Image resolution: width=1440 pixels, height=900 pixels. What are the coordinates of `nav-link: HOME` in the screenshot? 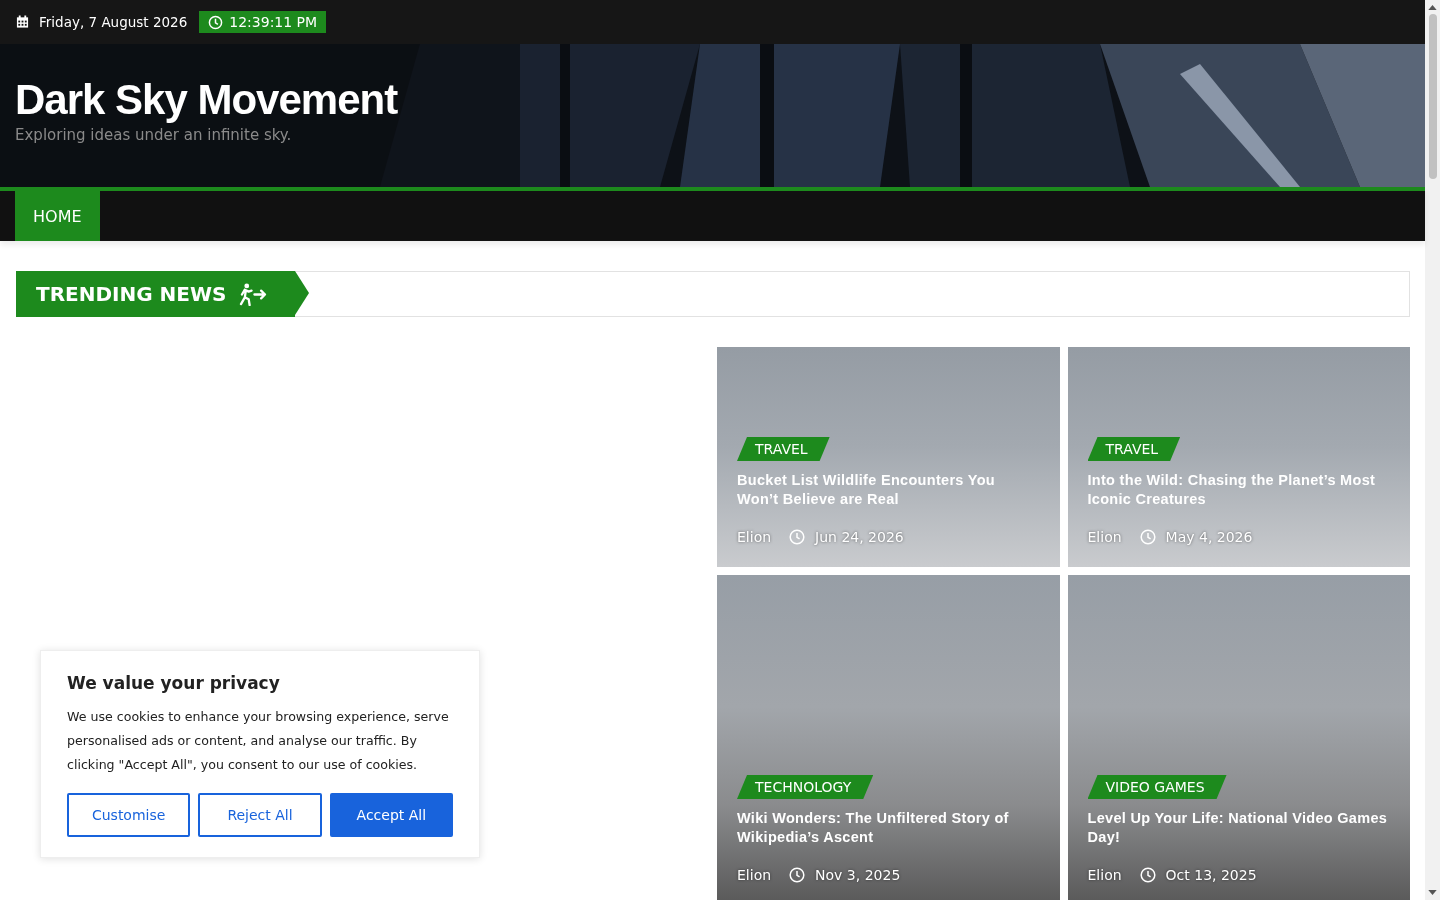 It's located at (57, 216).